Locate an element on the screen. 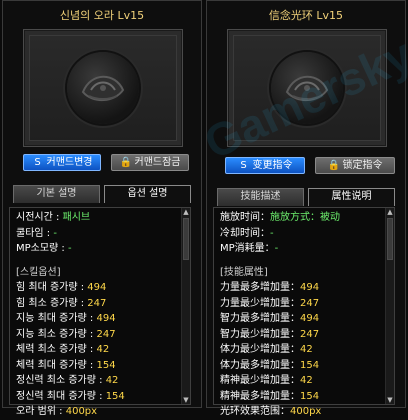  lock-command-button: 🔒 커맨드잠금 is located at coordinates (150, 162).